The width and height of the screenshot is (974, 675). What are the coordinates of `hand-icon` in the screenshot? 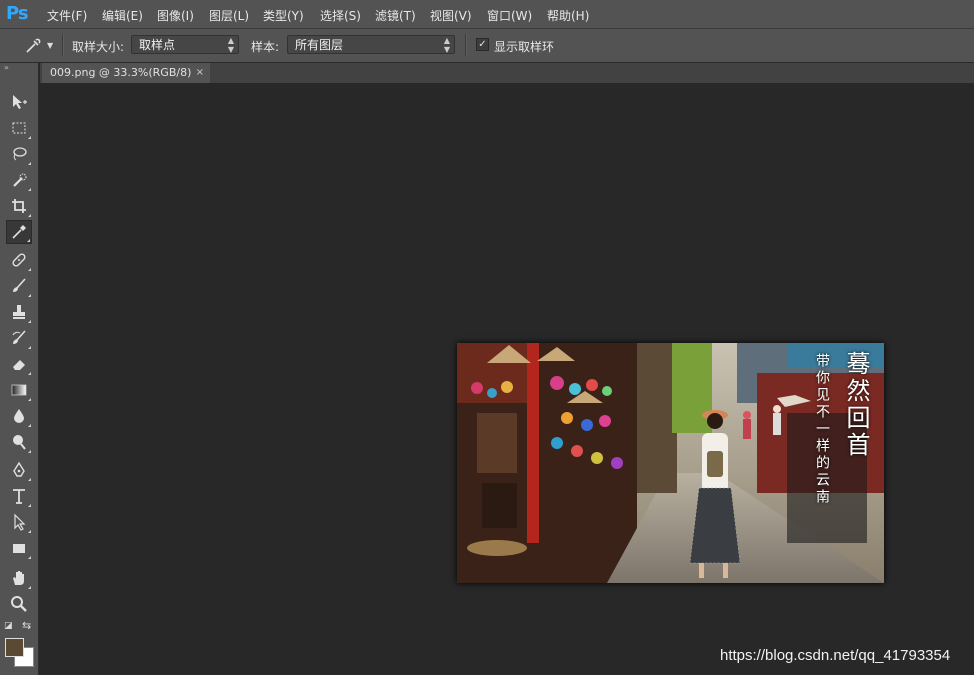 It's located at (18, 578).